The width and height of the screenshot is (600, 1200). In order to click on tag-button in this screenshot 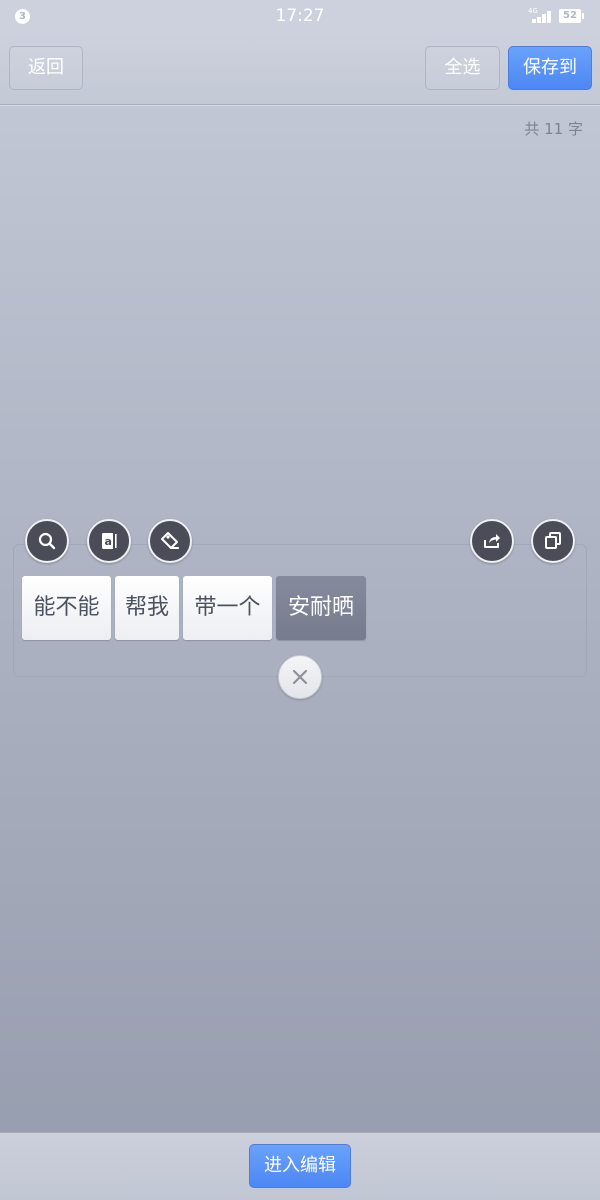, I will do `click(170, 541)`.